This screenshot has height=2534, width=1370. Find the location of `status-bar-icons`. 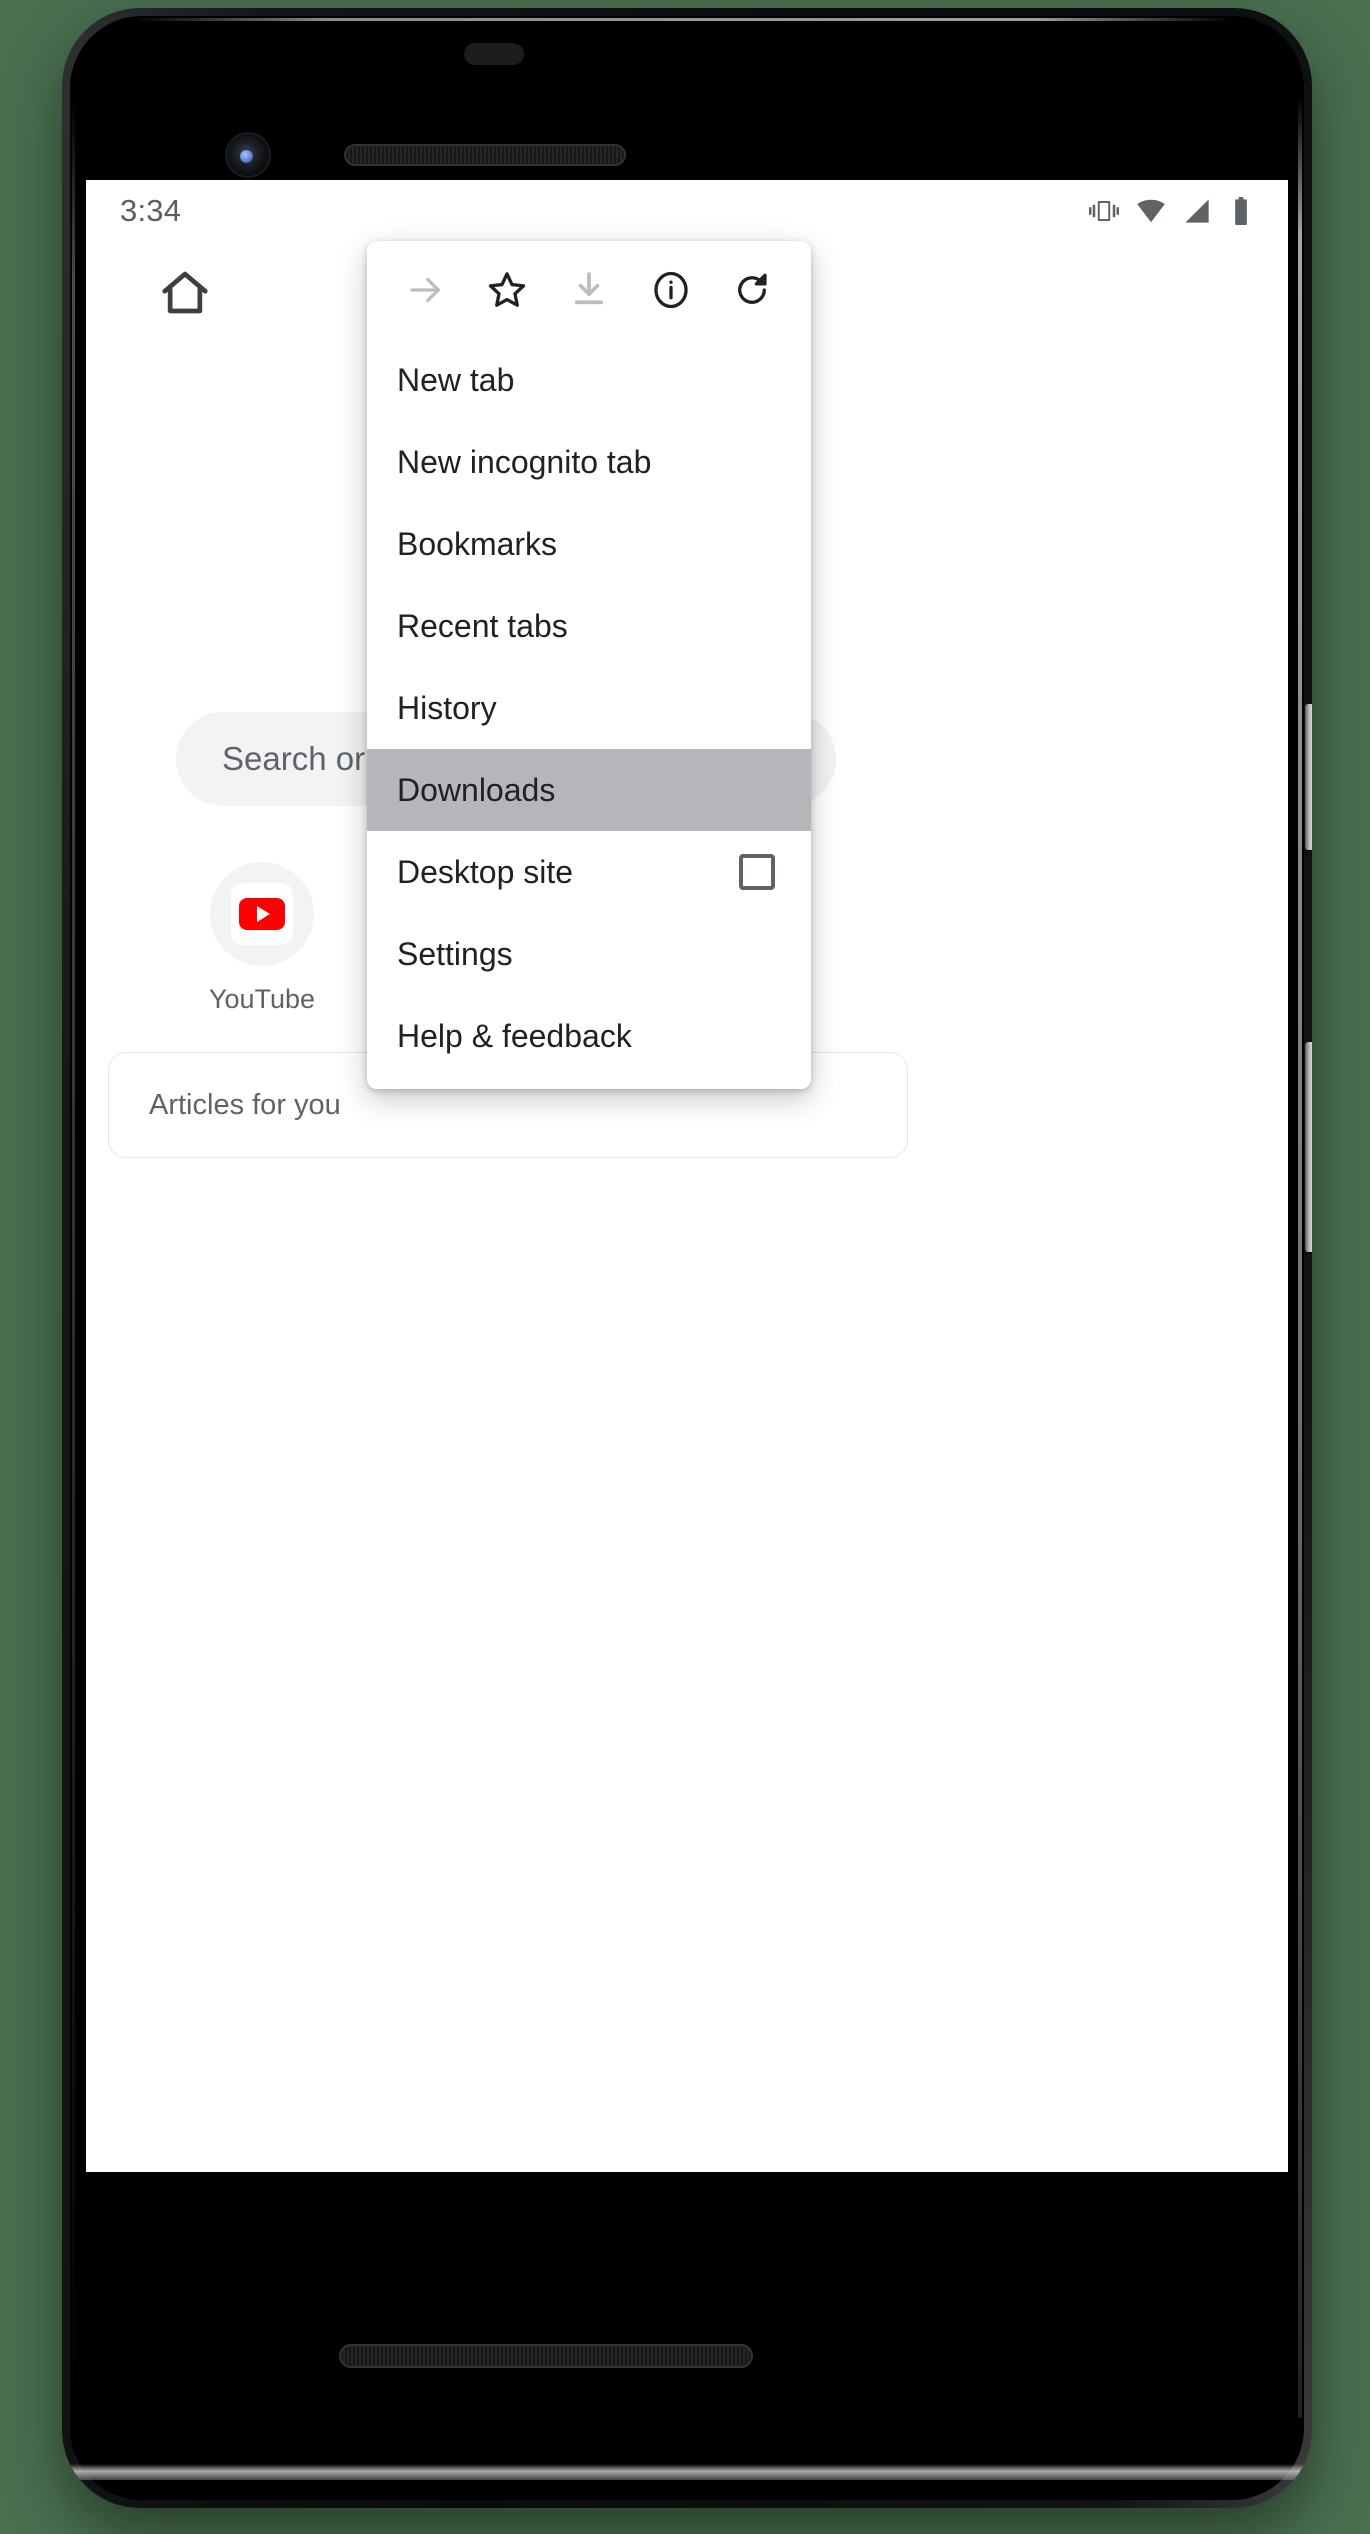

status-bar-icons is located at coordinates (1171, 211).